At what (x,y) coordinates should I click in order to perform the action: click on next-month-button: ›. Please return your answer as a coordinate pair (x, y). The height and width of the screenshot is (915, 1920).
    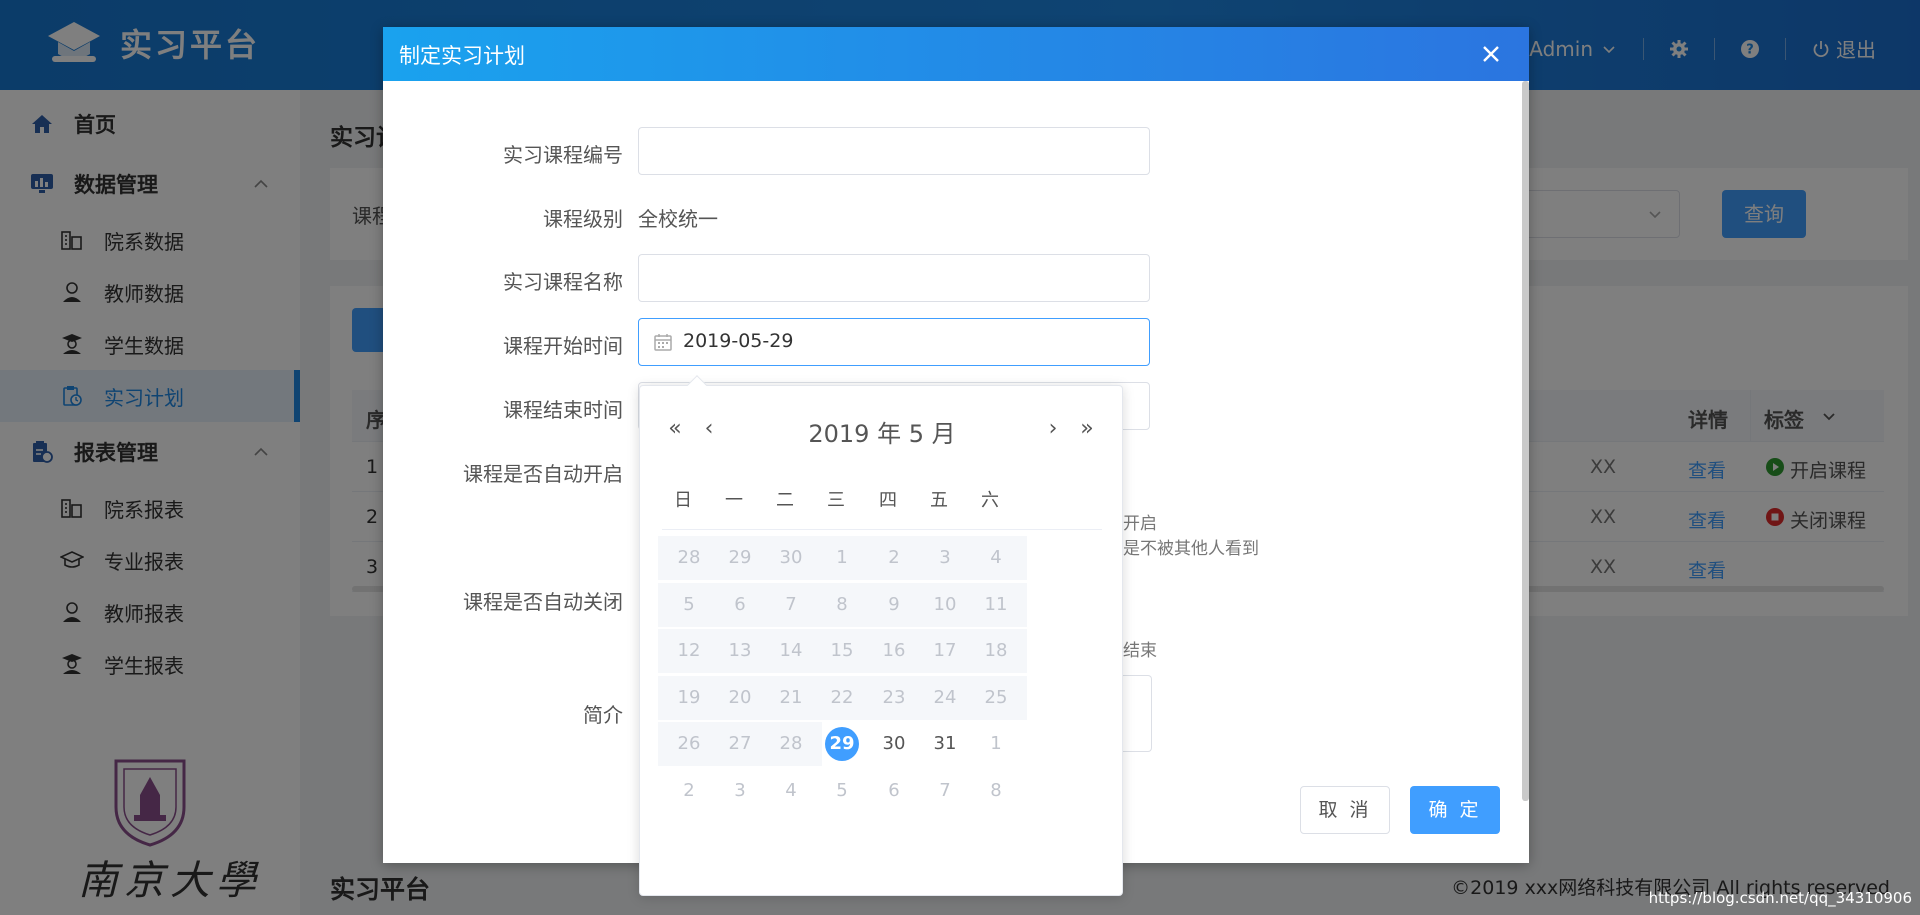
    Looking at the image, I should click on (1053, 429).